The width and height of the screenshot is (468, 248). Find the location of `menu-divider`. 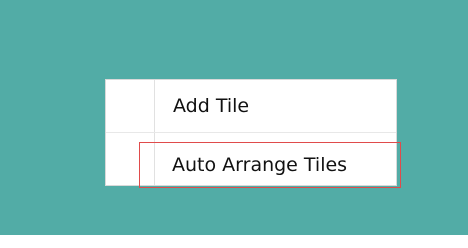

menu-divider is located at coordinates (251, 132).